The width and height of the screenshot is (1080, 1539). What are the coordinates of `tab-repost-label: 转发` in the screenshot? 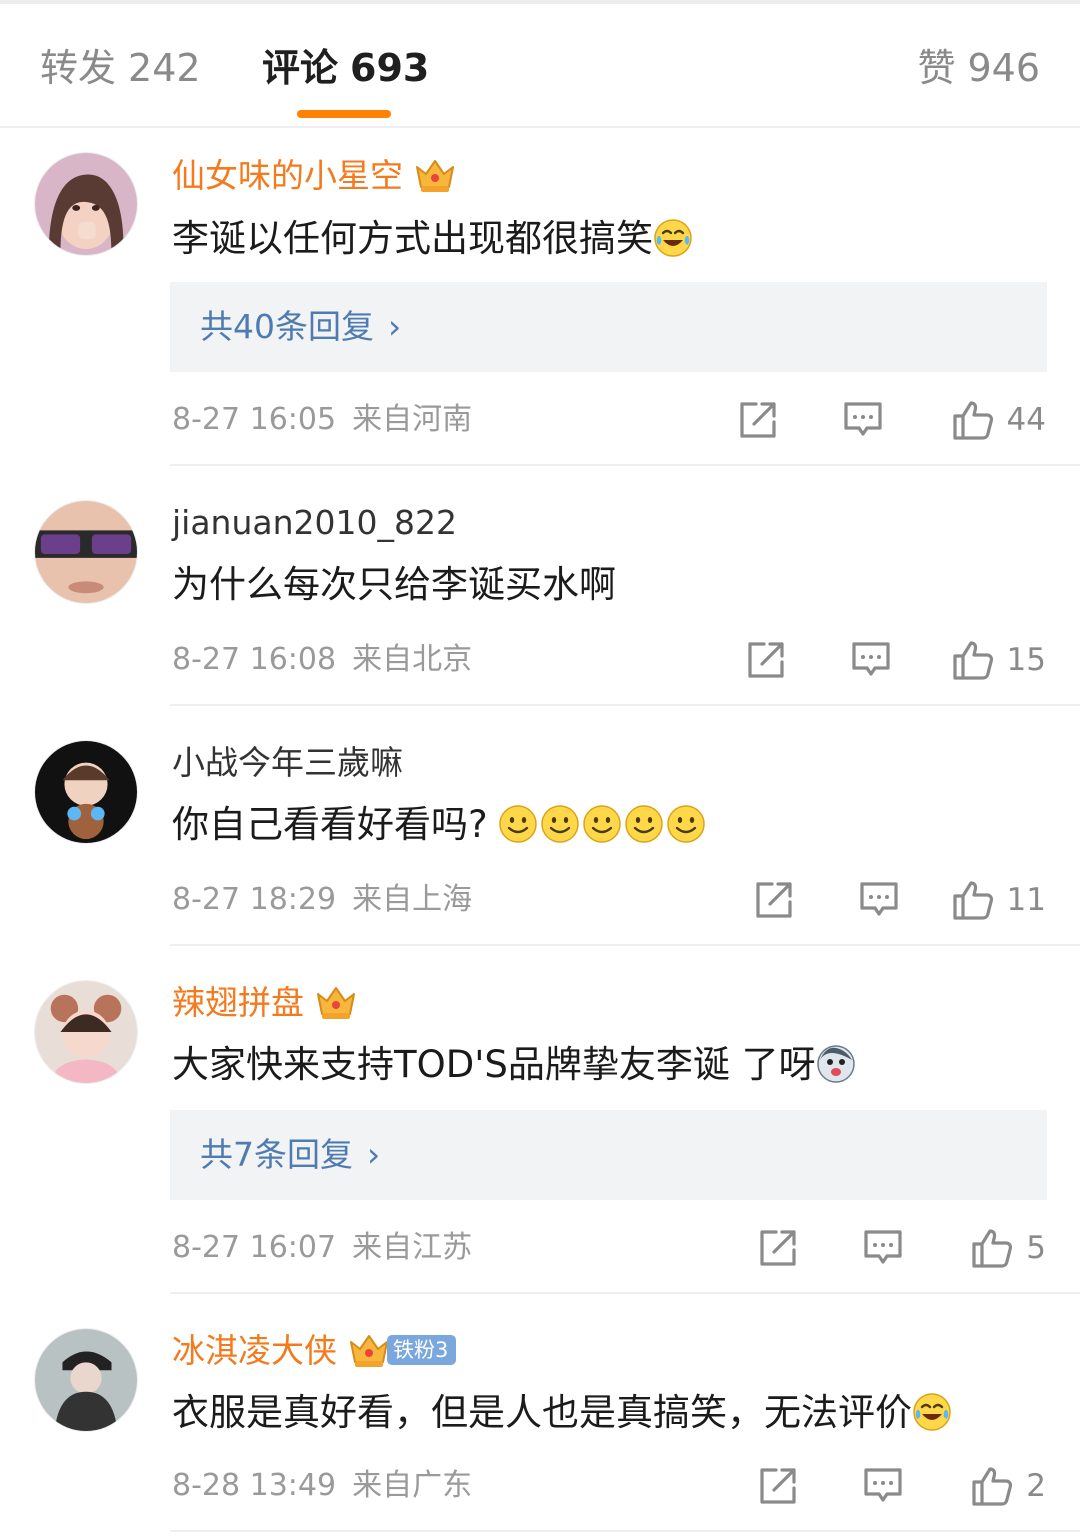 It's located at (78, 68).